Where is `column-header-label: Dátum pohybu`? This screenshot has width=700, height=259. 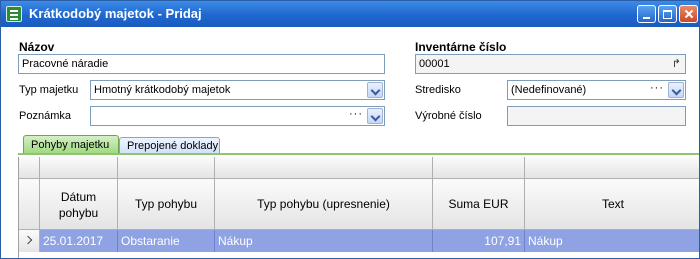 column-header-label: Dátum pohybu is located at coordinates (78, 205).